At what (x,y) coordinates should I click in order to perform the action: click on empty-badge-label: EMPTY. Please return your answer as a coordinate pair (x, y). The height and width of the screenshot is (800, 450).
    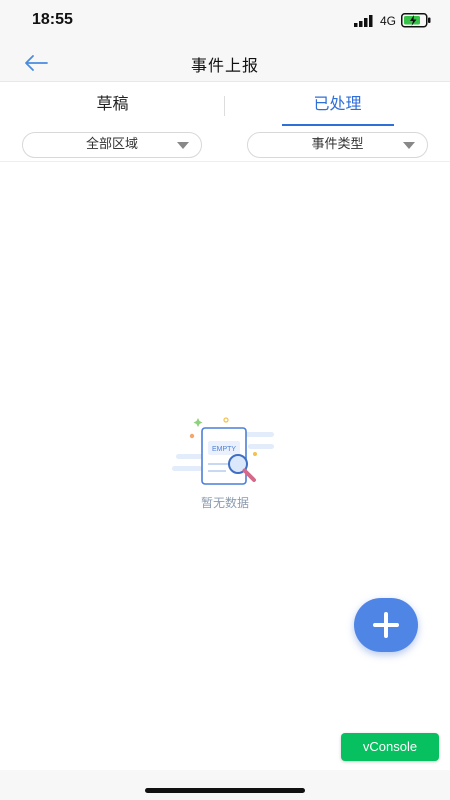
    Looking at the image, I should click on (224, 449).